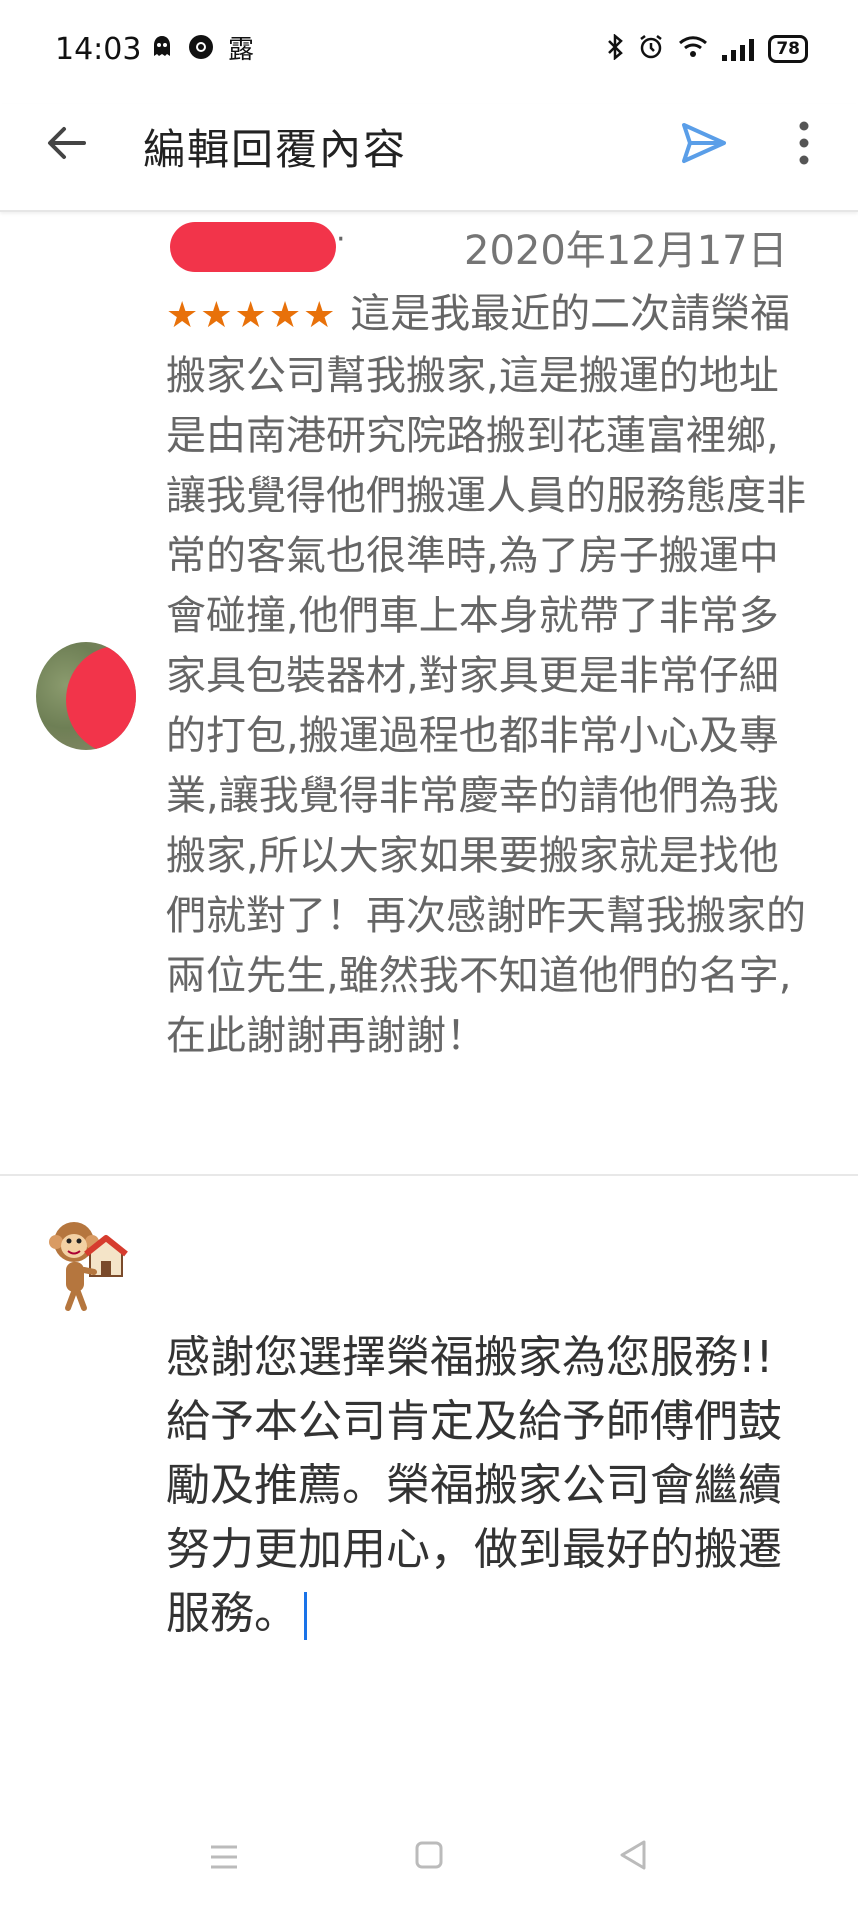 The height and width of the screenshot is (1907, 858). I want to click on recent-apps-button, so click(224, 1857).